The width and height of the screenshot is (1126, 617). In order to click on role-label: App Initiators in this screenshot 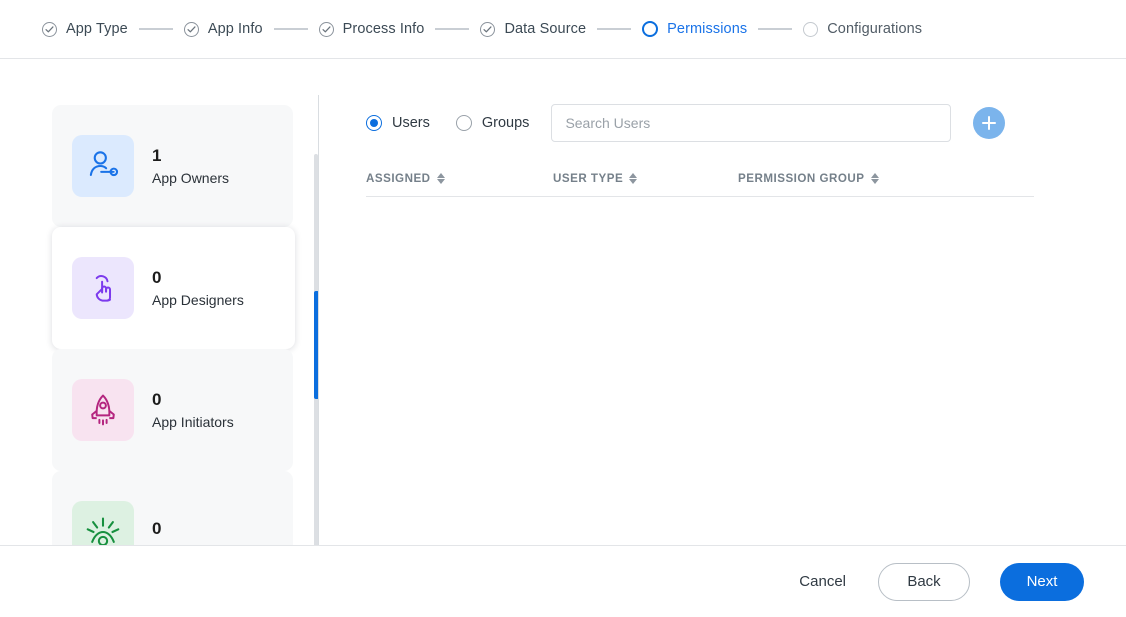, I will do `click(193, 422)`.